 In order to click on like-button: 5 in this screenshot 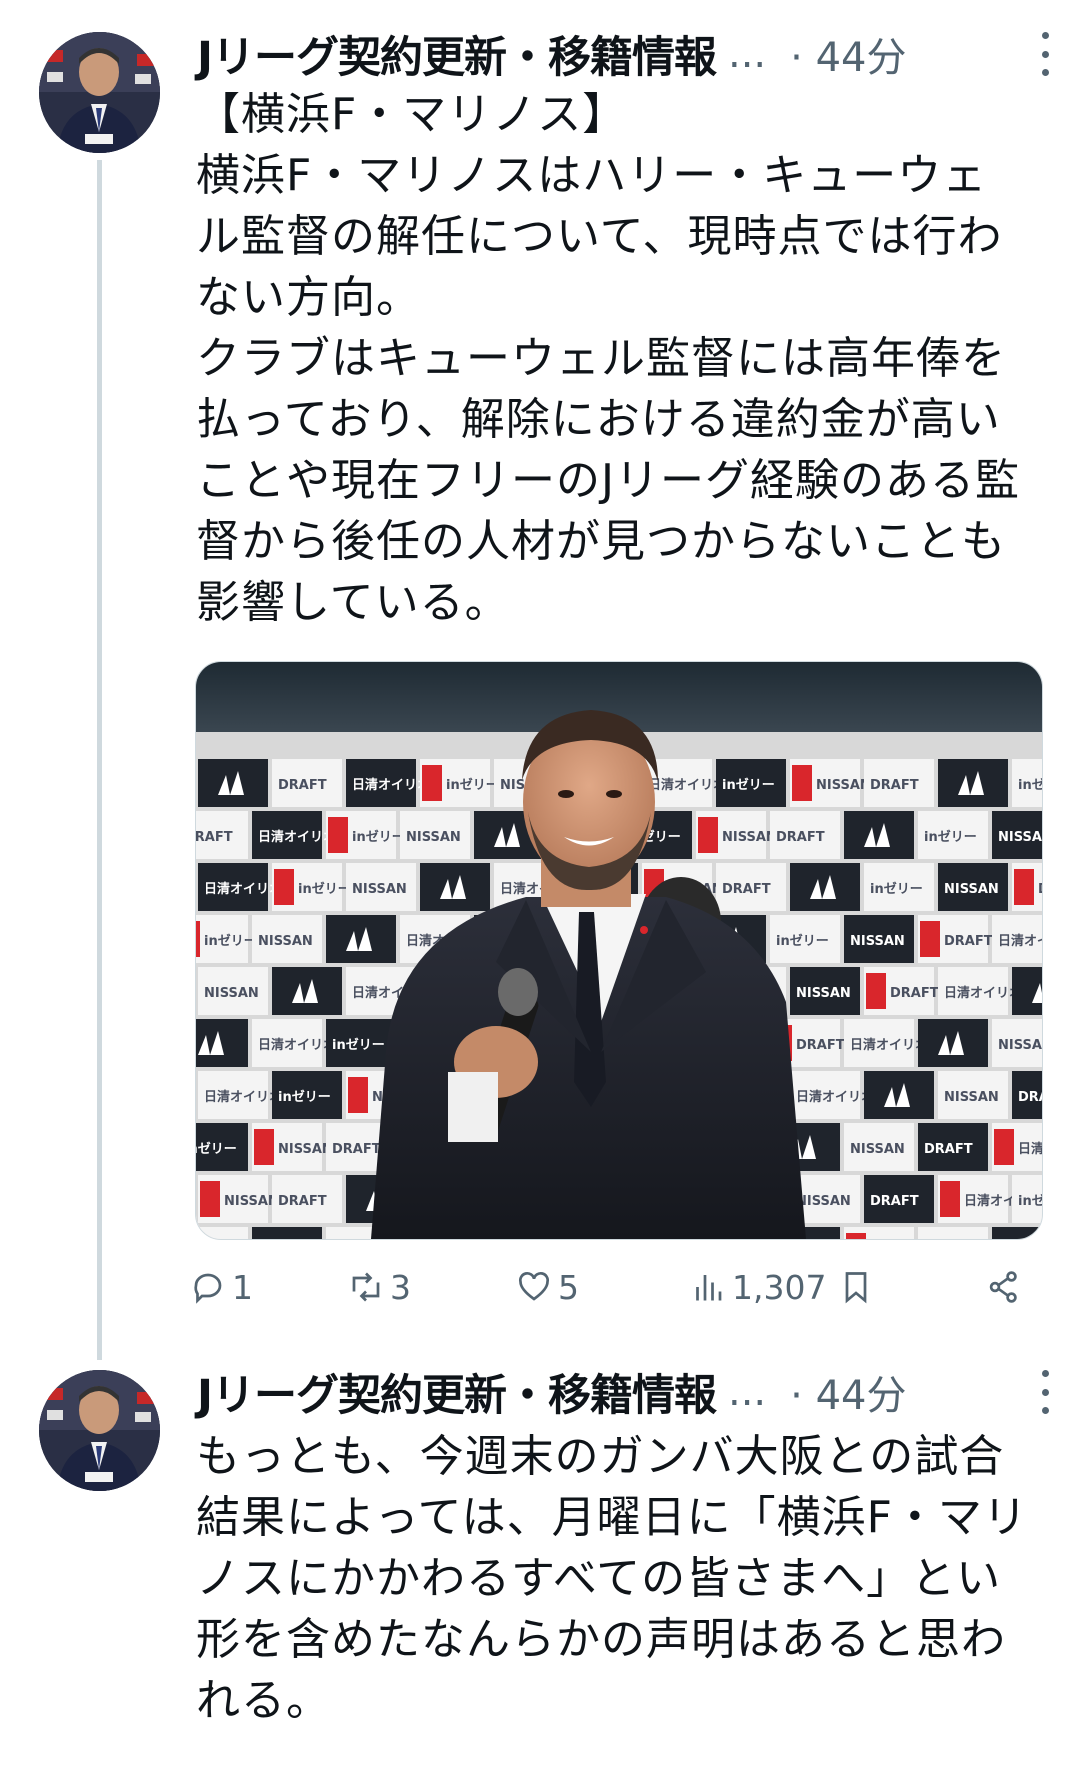, I will do `click(547, 1287)`.